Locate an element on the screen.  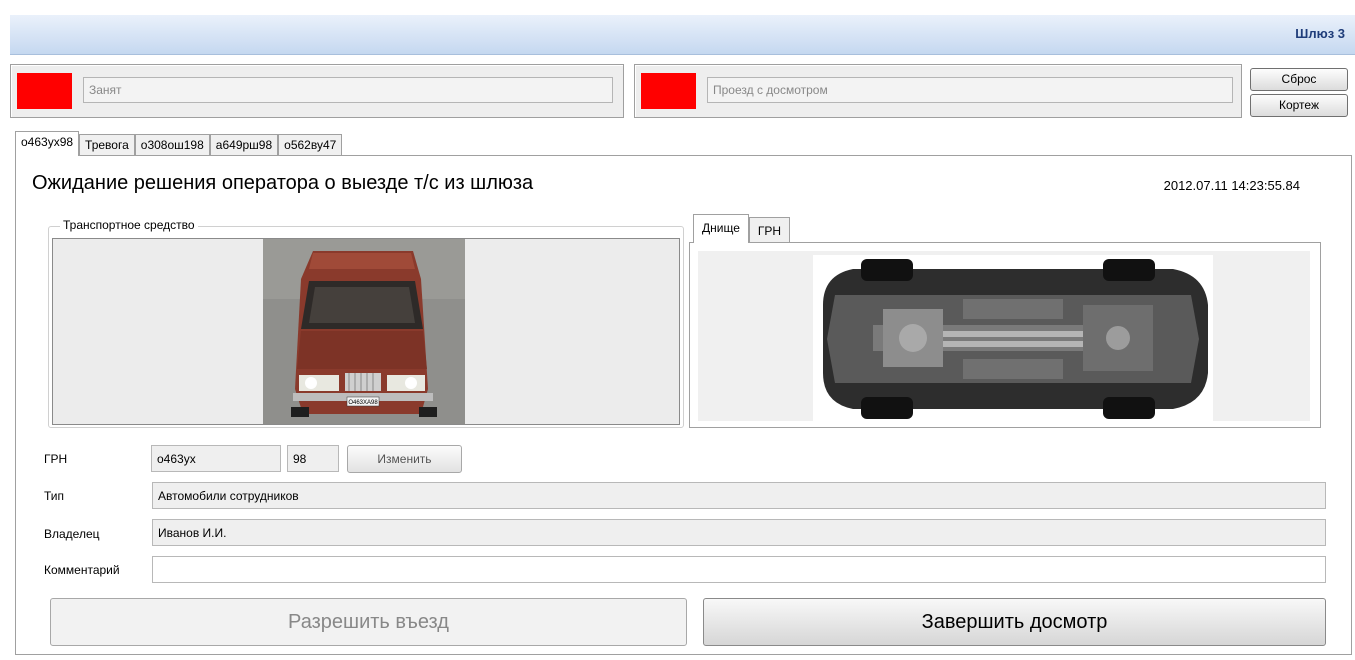
tab-alarm: Тревога is located at coordinates (107, 145).